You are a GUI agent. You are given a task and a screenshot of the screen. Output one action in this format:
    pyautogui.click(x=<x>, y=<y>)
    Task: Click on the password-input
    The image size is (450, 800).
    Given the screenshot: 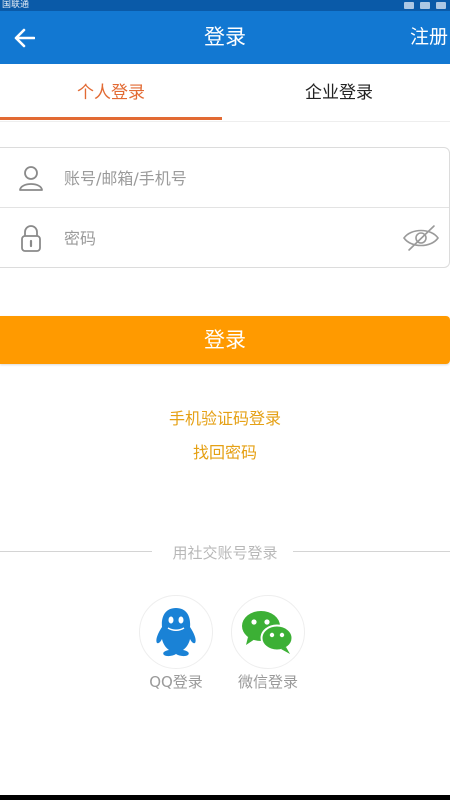 What is the action you would take?
    pyautogui.click(x=224, y=238)
    